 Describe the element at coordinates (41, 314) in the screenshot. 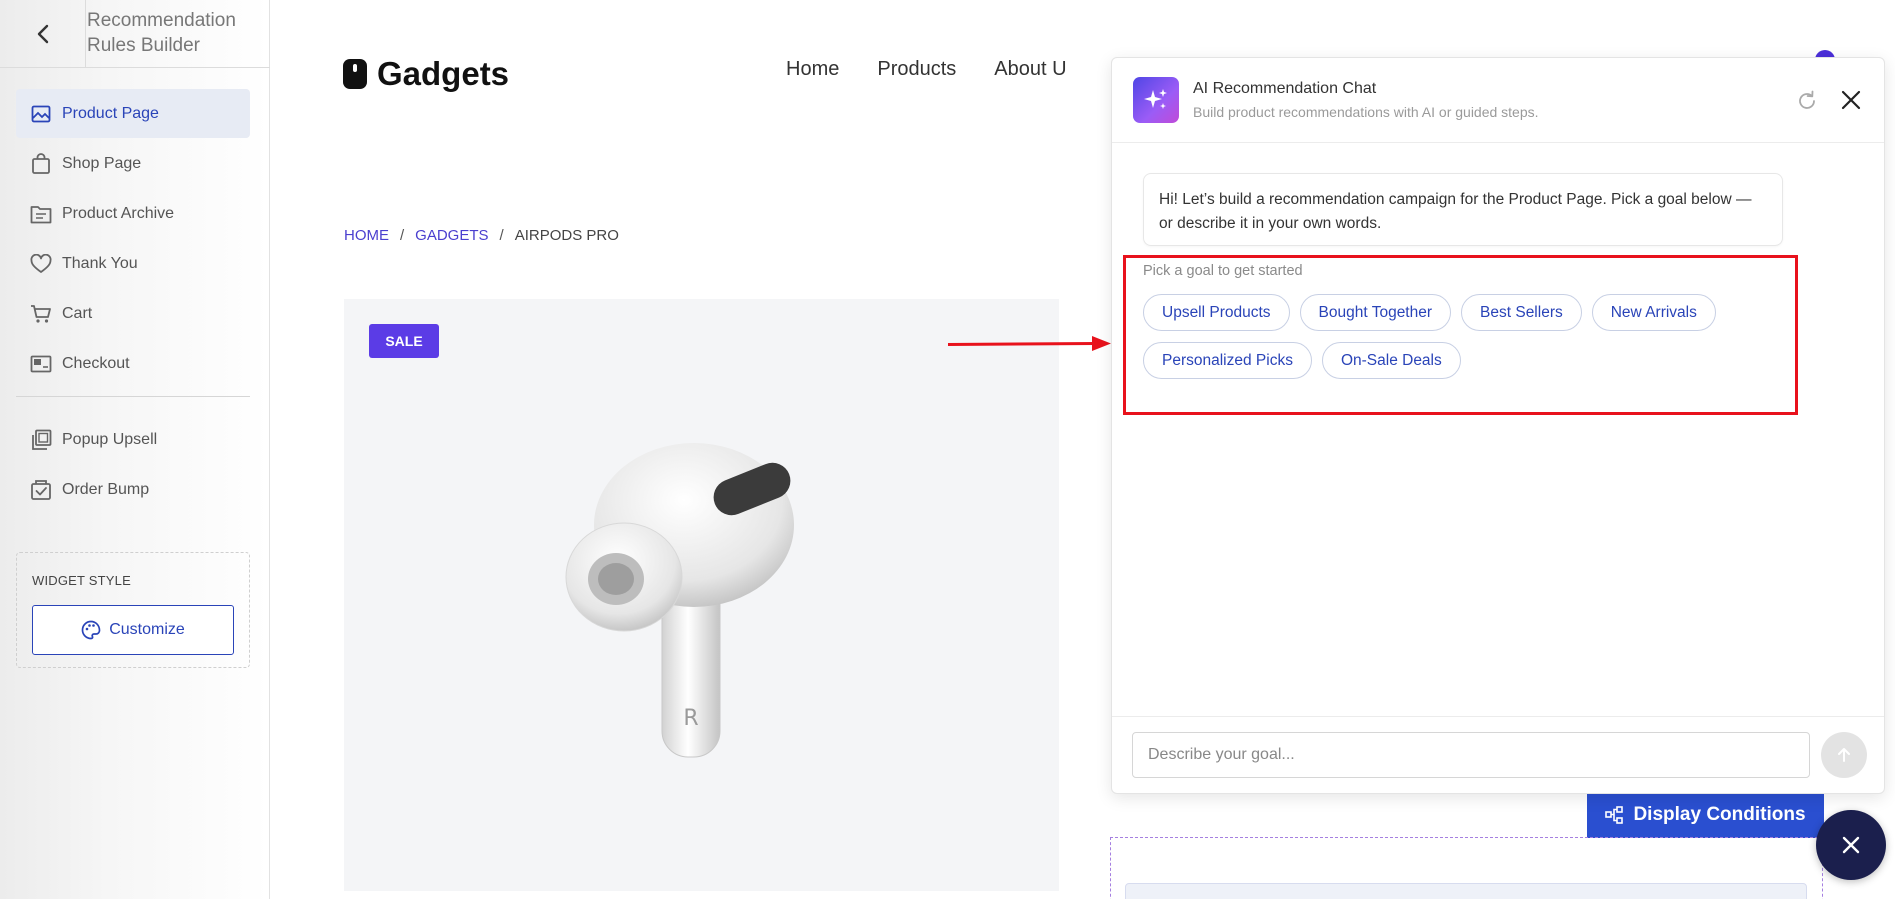

I see `cart-icon` at that location.